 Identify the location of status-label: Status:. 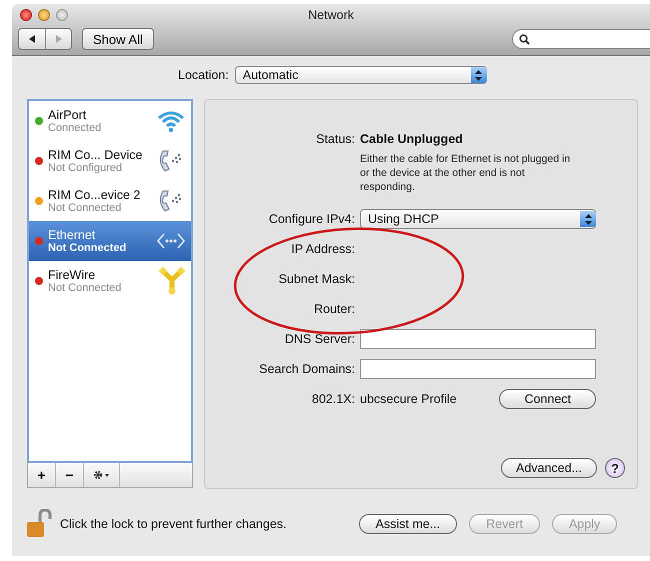
(335, 139).